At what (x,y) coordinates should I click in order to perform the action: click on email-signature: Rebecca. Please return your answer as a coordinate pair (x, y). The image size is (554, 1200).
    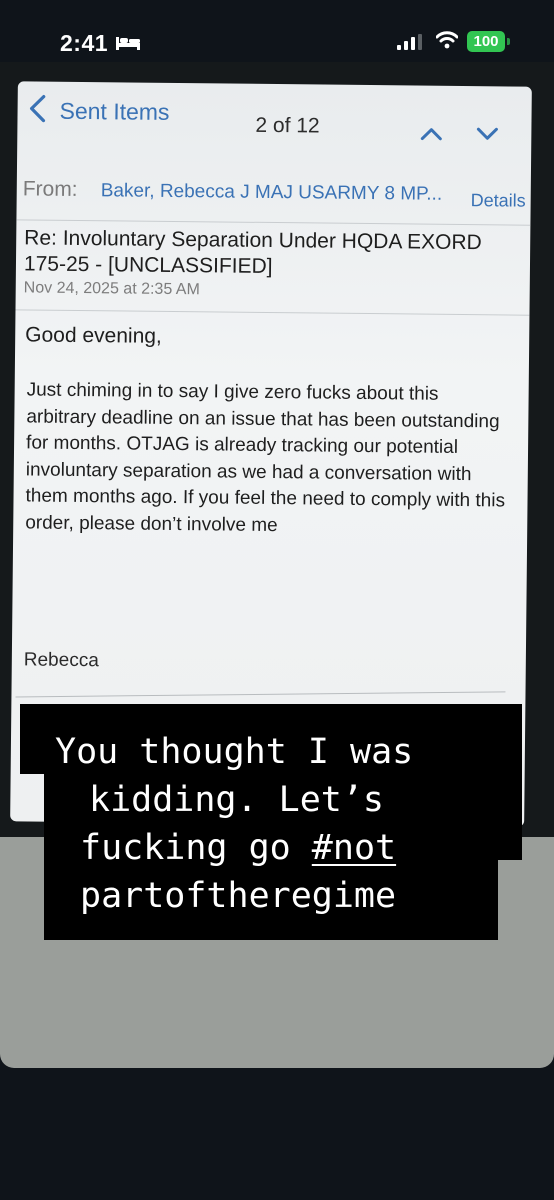
    Looking at the image, I should click on (61, 660).